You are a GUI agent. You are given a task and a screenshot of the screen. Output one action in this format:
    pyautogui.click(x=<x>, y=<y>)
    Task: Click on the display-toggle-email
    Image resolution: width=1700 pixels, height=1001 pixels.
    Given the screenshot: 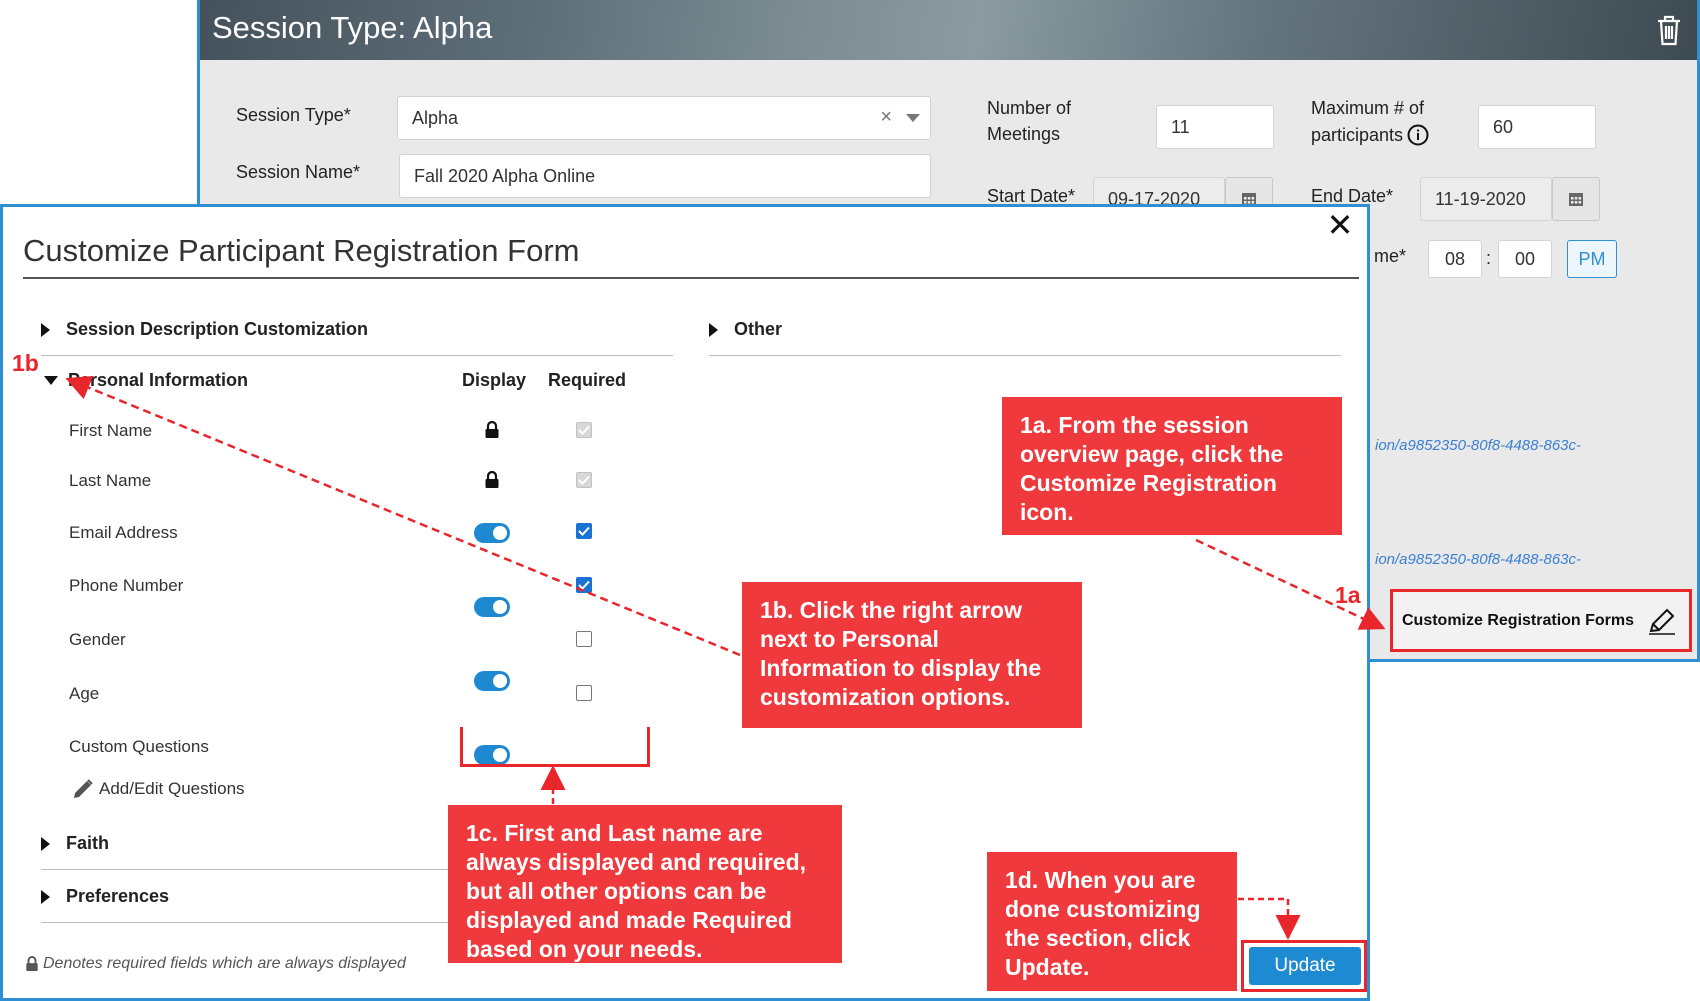 What is the action you would take?
    pyautogui.click(x=492, y=533)
    